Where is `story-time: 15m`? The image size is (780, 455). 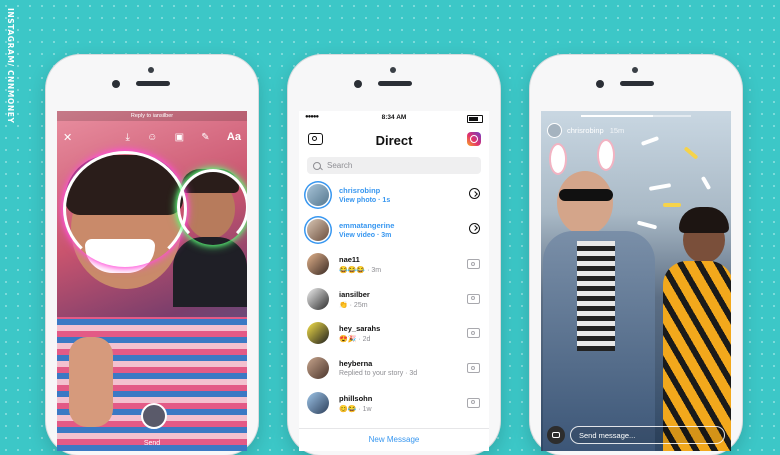
story-time: 15m is located at coordinates (617, 130).